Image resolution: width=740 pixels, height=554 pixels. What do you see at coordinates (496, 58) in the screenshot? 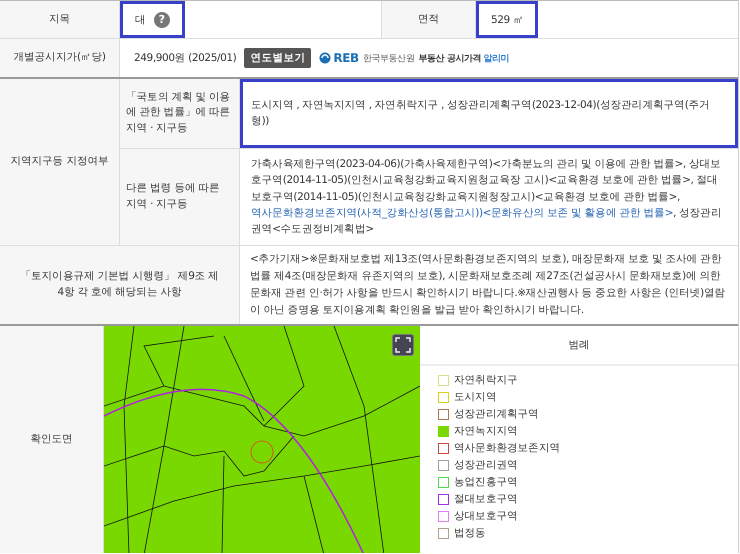
I see `service-brand: 알리미` at bounding box center [496, 58].